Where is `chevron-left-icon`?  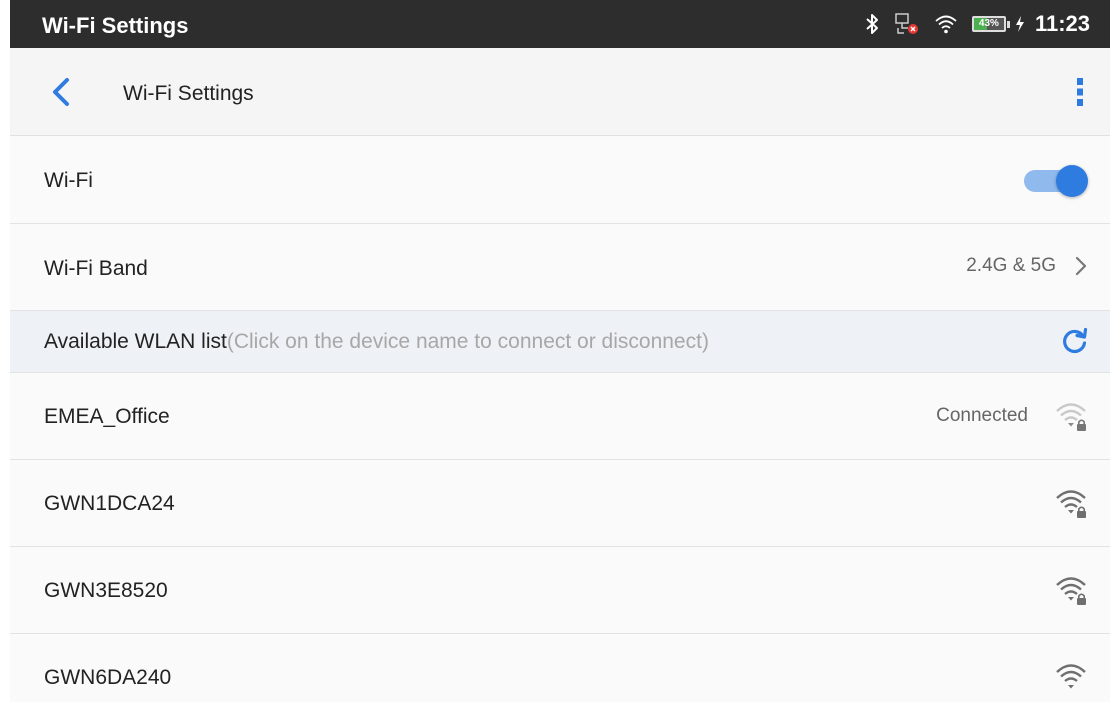 chevron-left-icon is located at coordinates (61, 92).